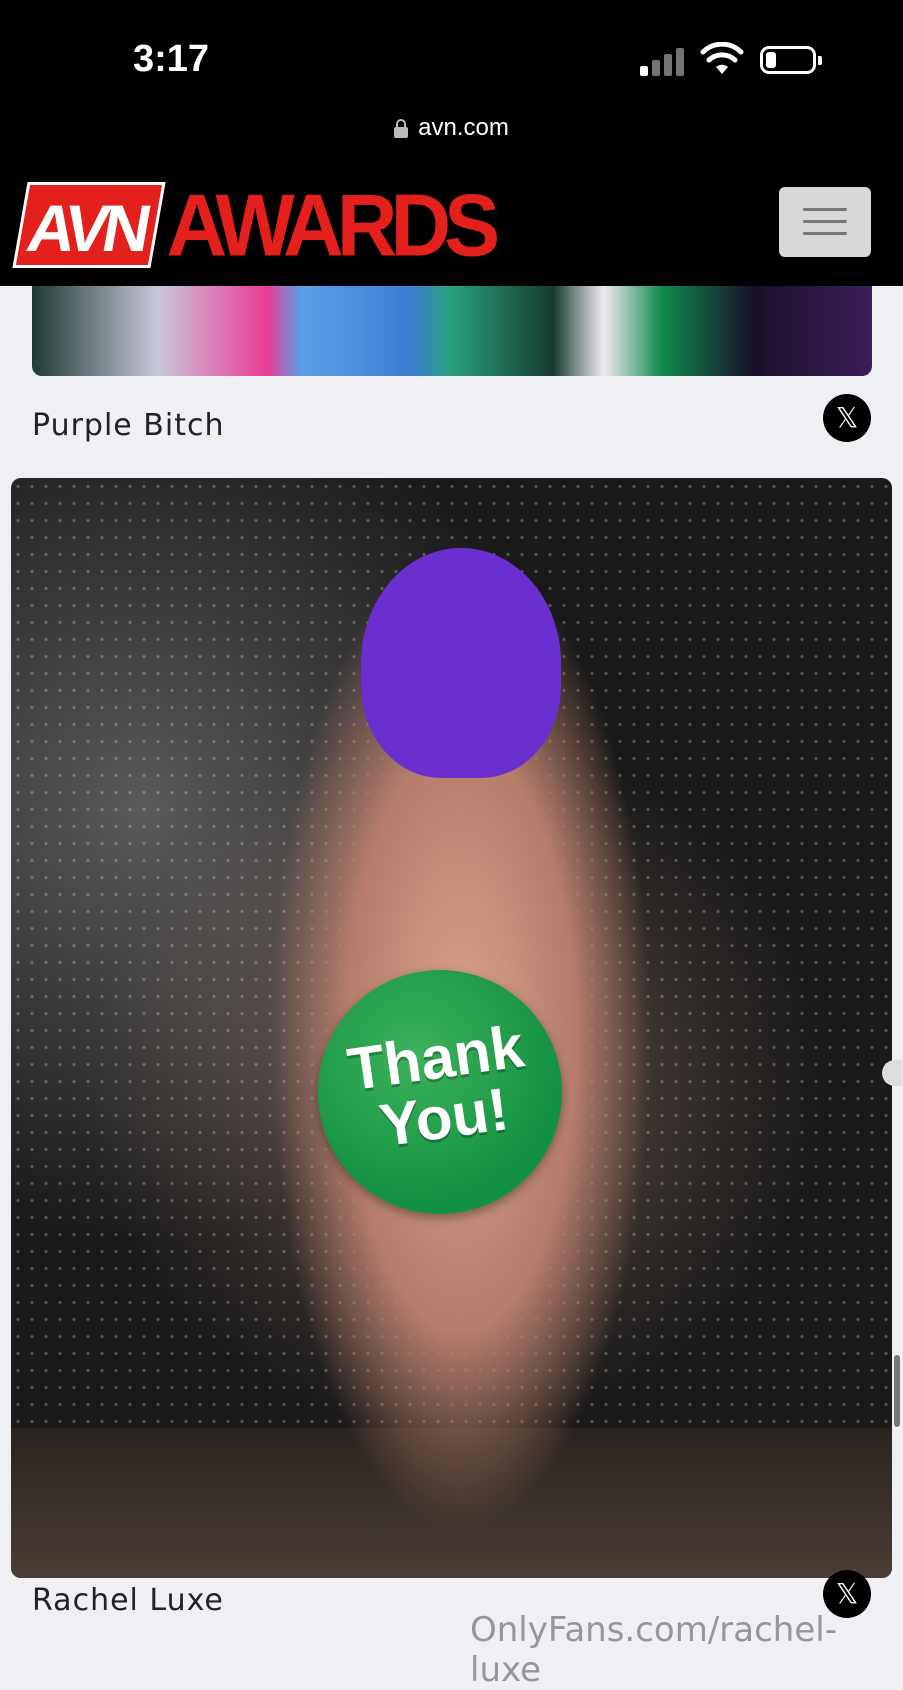 This screenshot has height=1690, width=903. Describe the element at coordinates (825, 209) in the screenshot. I see `hamburger-menu-icon` at that location.